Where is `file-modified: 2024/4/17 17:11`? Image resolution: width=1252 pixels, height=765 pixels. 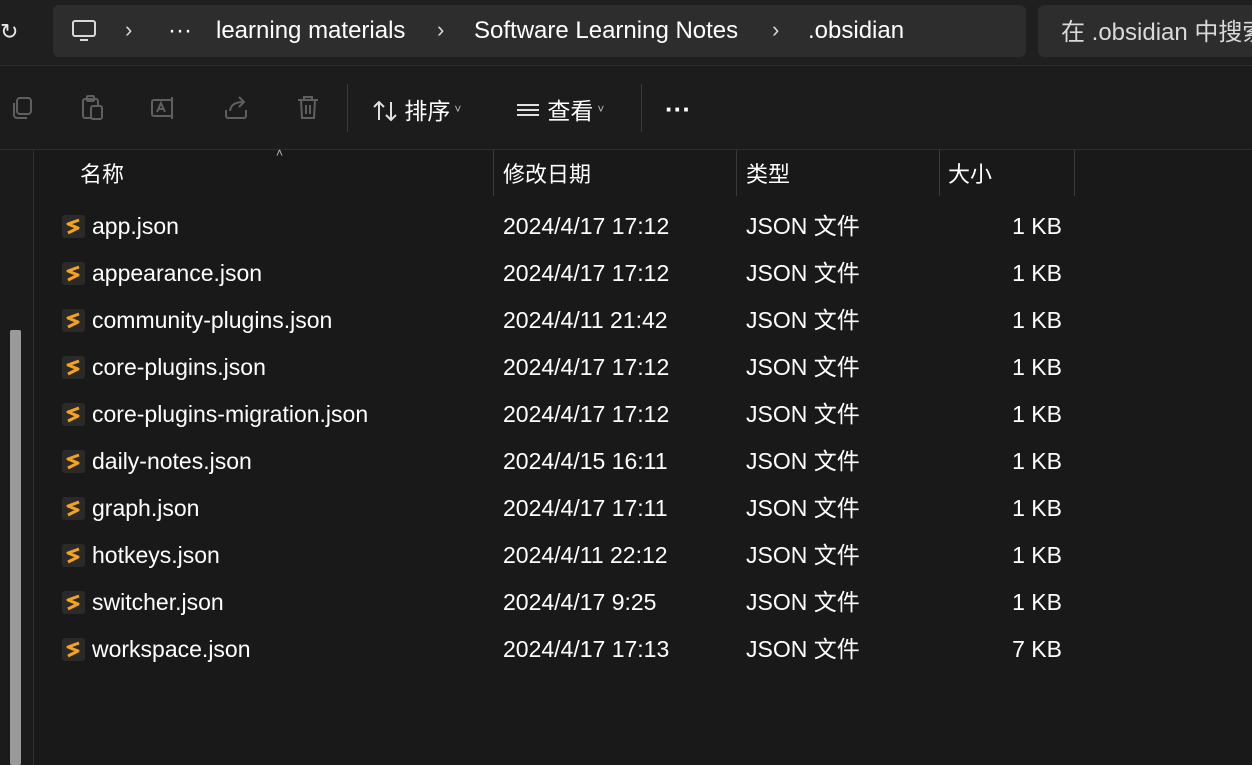 file-modified: 2024/4/17 17:11 is located at coordinates (585, 508).